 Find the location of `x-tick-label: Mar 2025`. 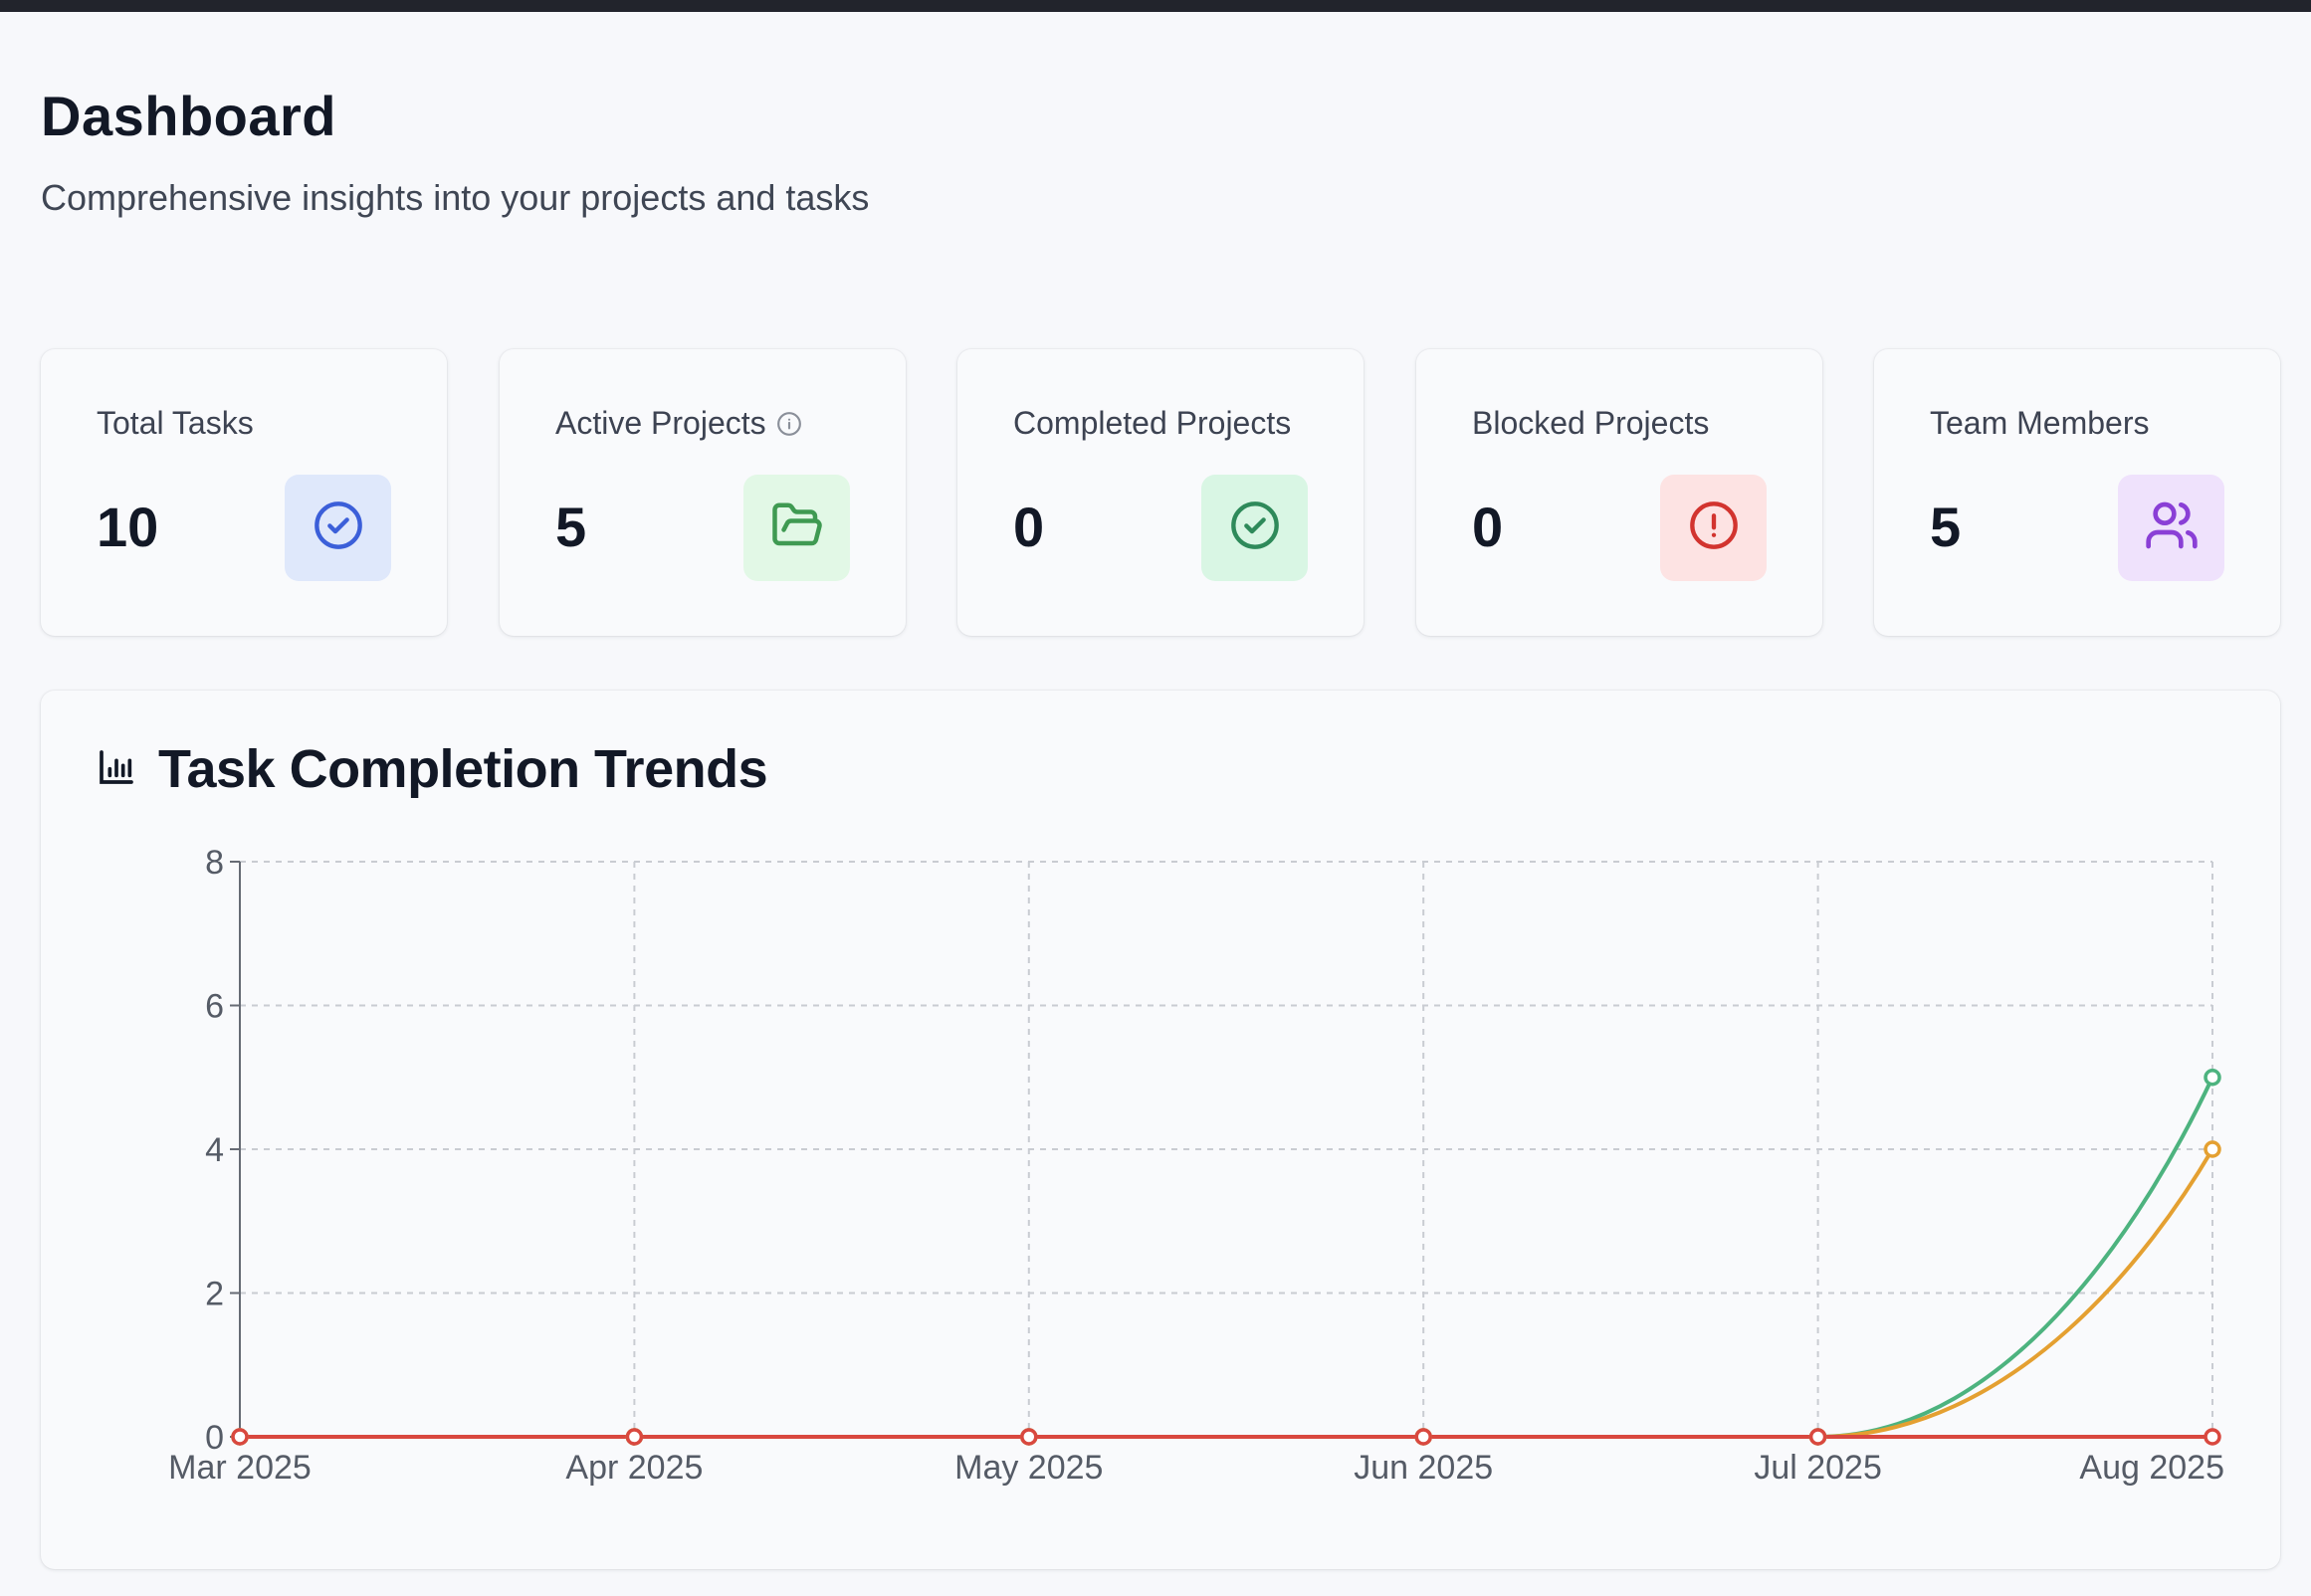

x-tick-label: Mar 2025 is located at coordinates (240, 1468).